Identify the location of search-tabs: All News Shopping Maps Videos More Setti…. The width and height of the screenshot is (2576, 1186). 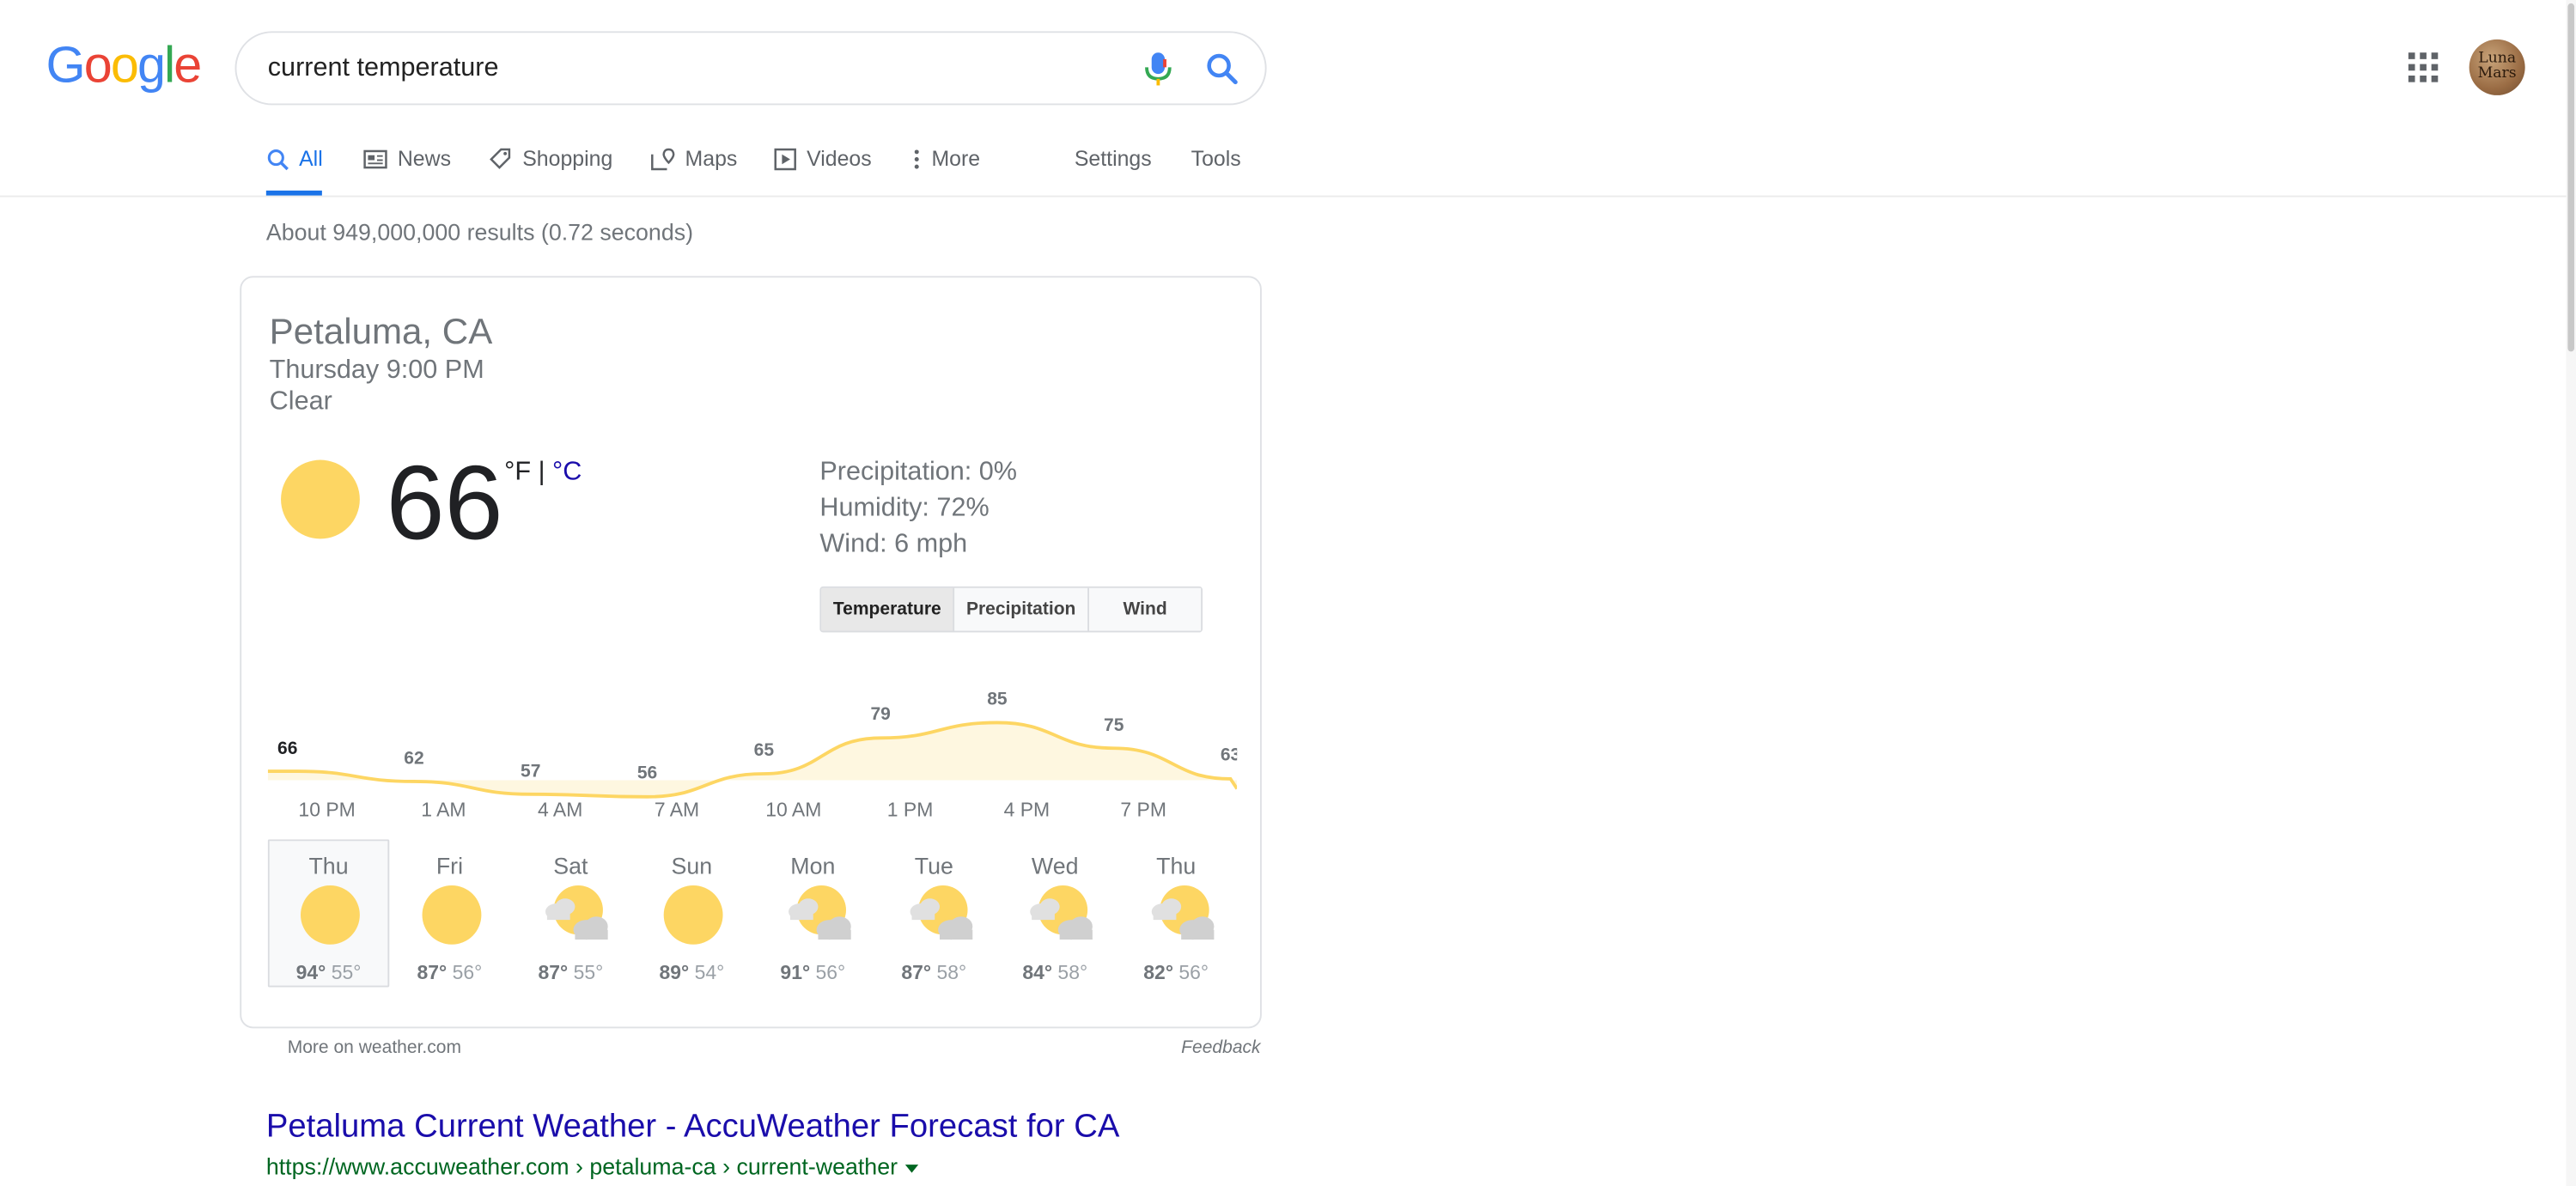
(1288, 164).